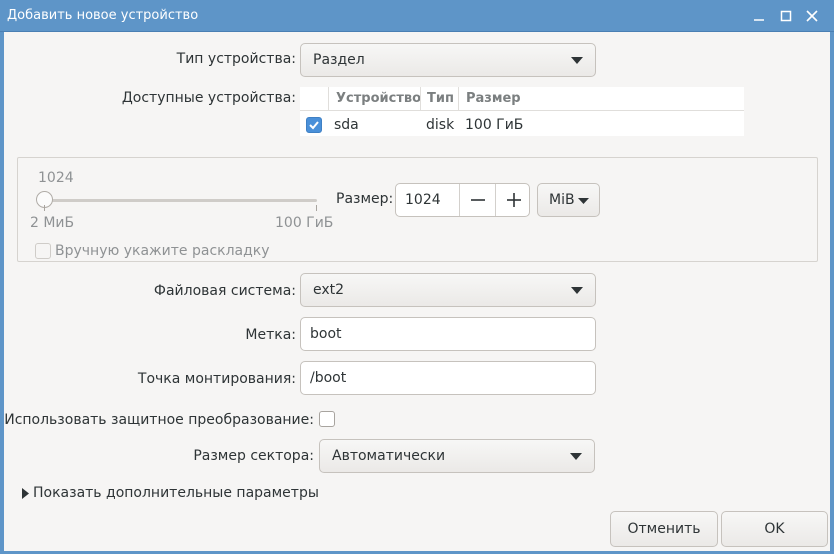  What do you see at coordinates (440, 125) in the screenshot?
I see `device-type: disk` at bounding box center [440, 125].